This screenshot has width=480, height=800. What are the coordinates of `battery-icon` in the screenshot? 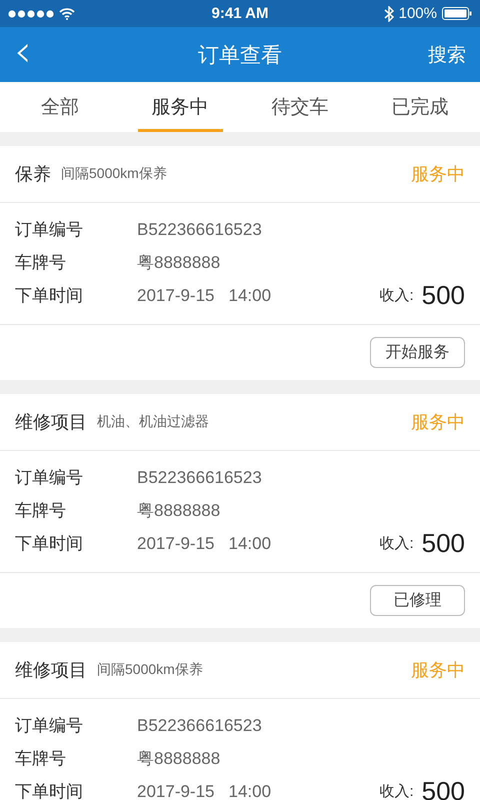 It's located at (457, 13).